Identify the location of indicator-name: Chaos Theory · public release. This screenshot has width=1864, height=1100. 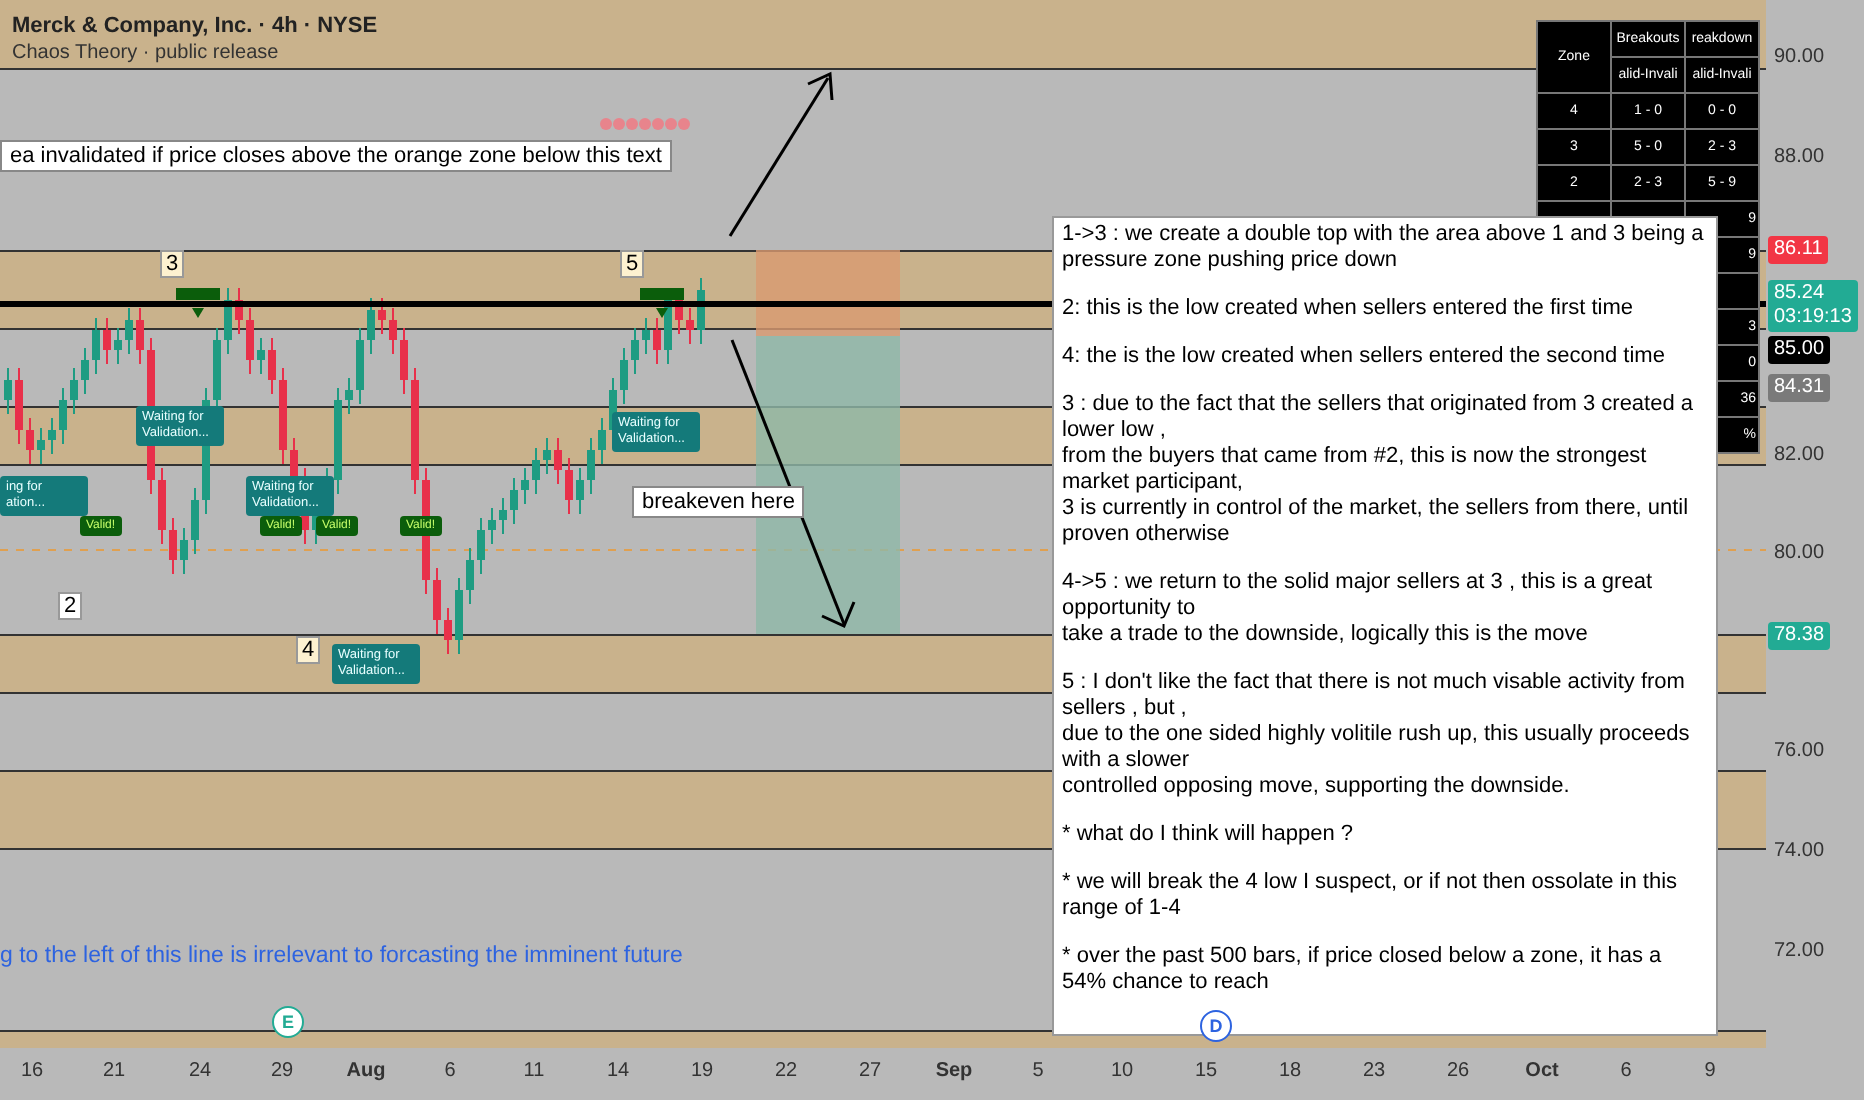
(145, 53).